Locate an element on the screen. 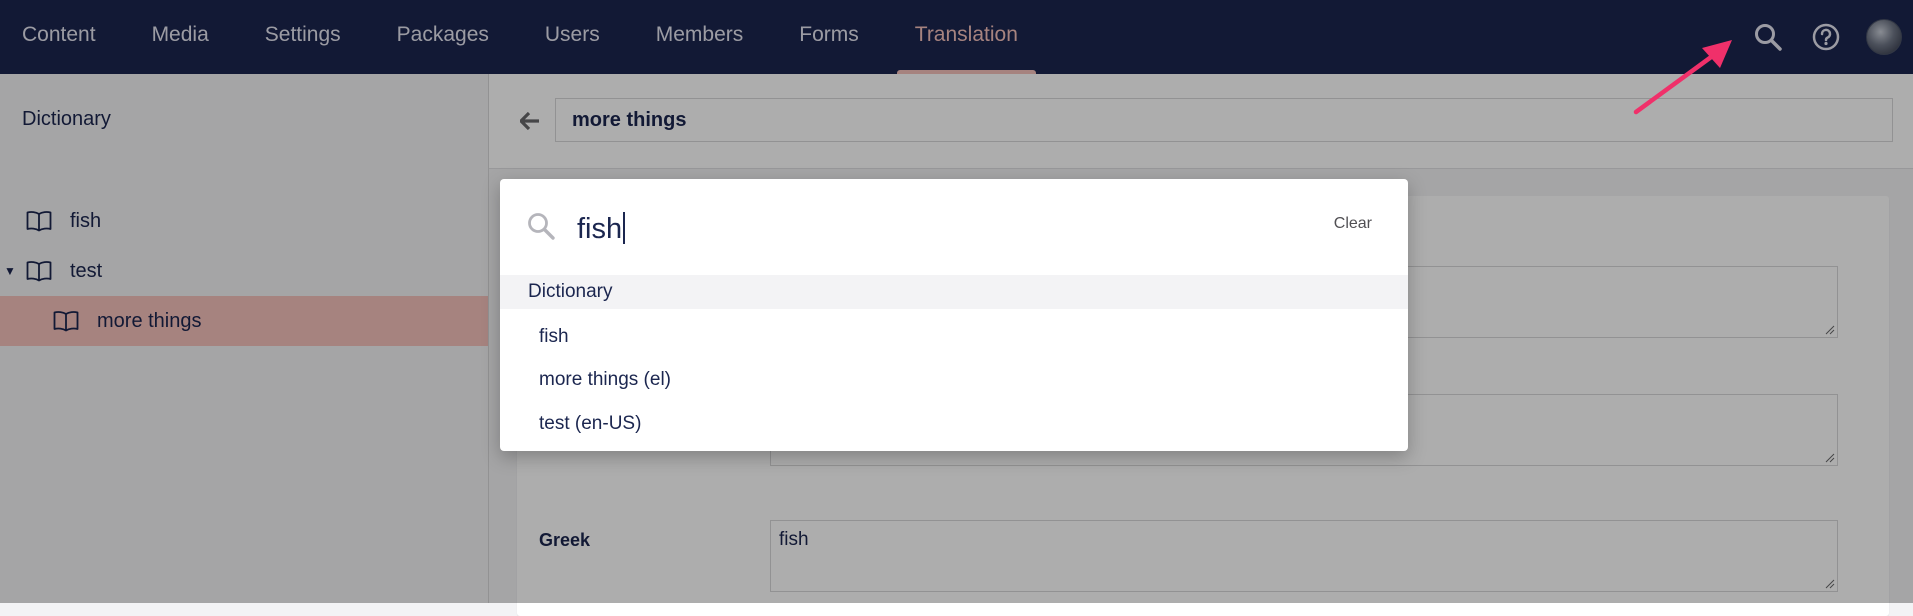  search-icon is located at coordinates (541, 226).